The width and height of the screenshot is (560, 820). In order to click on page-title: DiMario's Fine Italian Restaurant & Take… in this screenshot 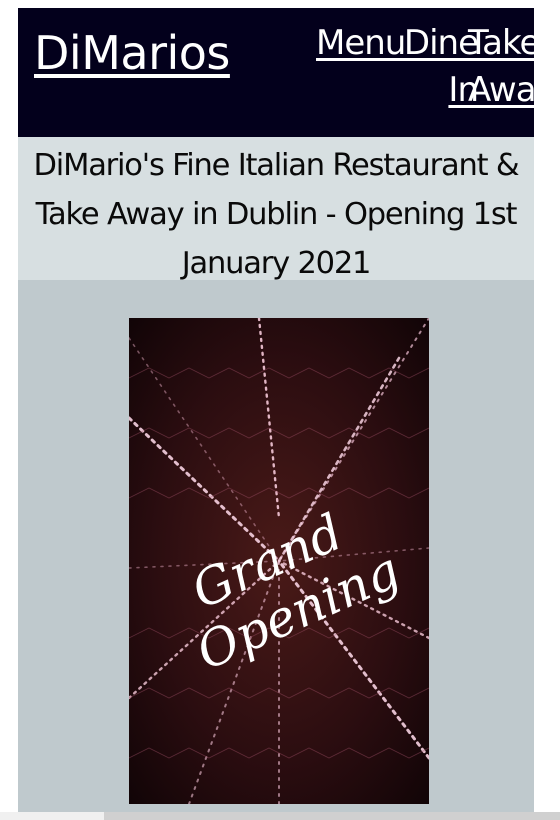, I will do `click(276, 214)`.